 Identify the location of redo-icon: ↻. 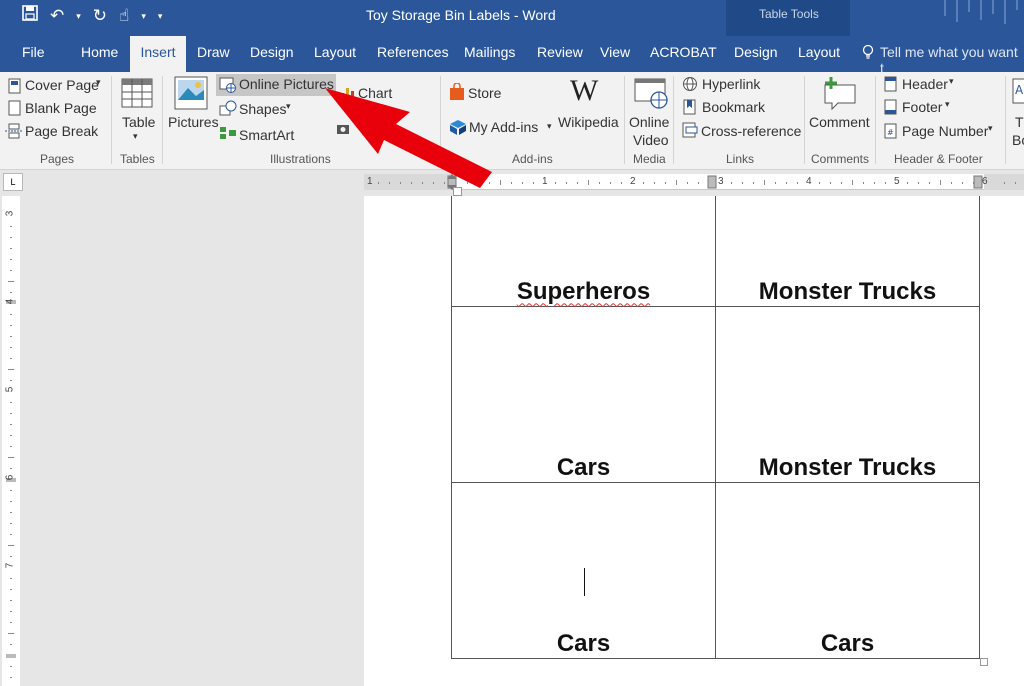
(100, 16).